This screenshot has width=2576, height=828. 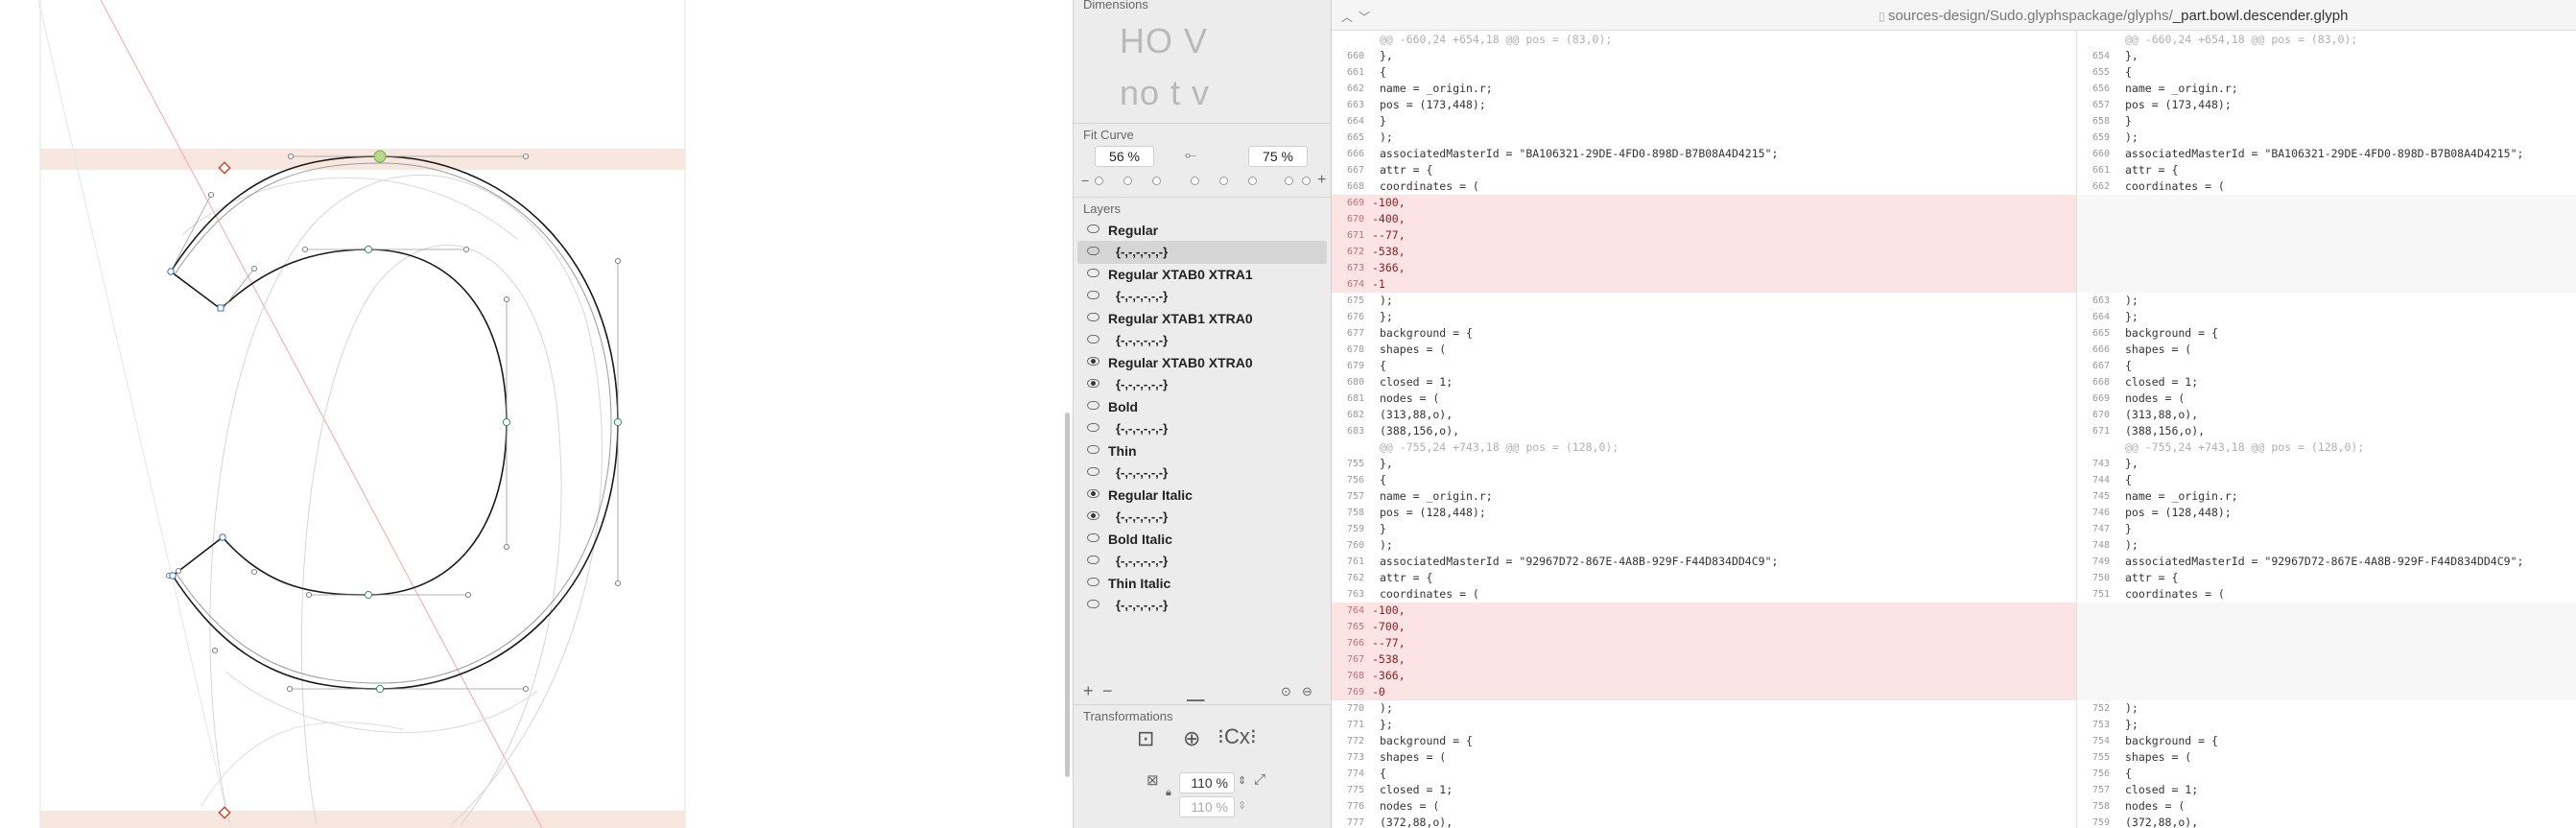 I want to click on diff-removed-line: 673 -366,, so click(x=1704, y=268).